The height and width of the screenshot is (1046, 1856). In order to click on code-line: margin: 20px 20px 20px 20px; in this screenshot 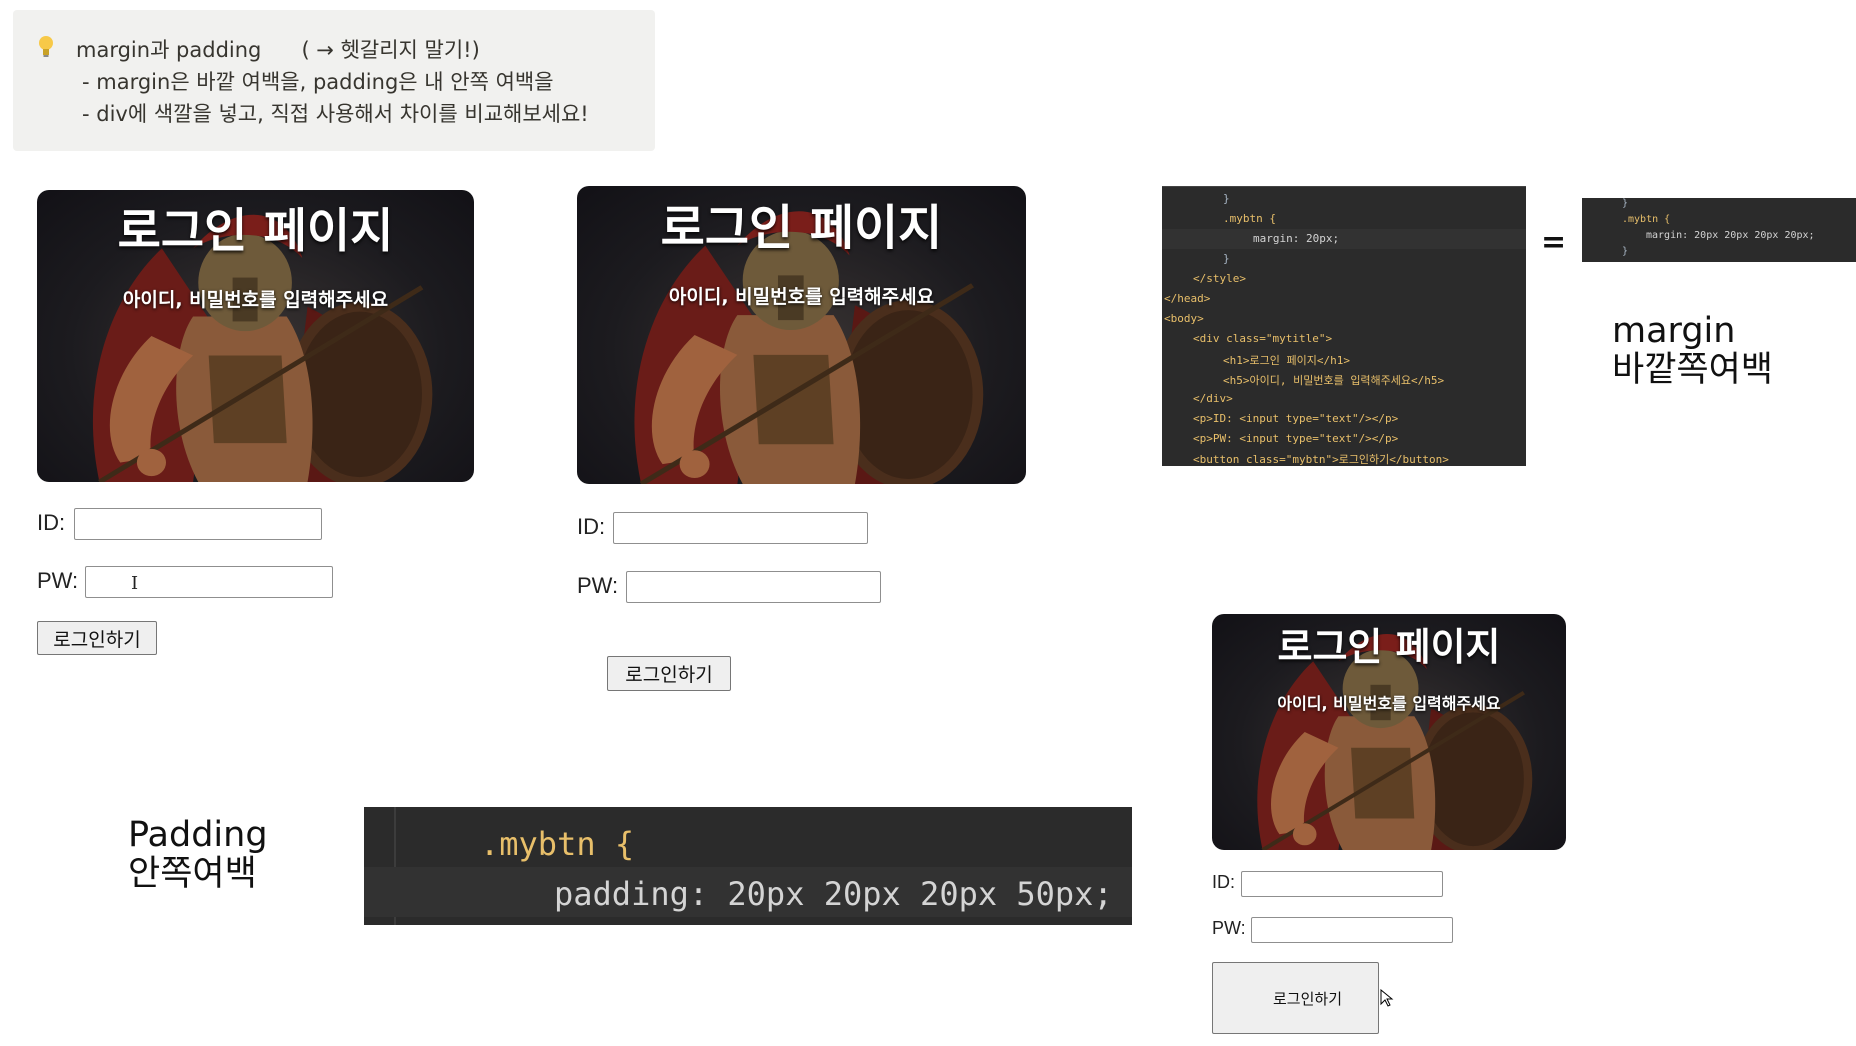, I will do `click(1730, 235)`.